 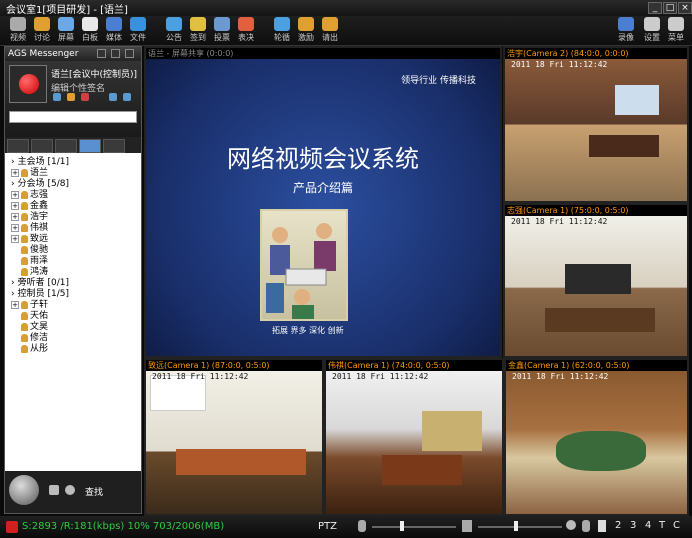 What do you see at coordinates (70, 490) in the screenshot?
I see `sound-icon` at bounding box center [70, 490].